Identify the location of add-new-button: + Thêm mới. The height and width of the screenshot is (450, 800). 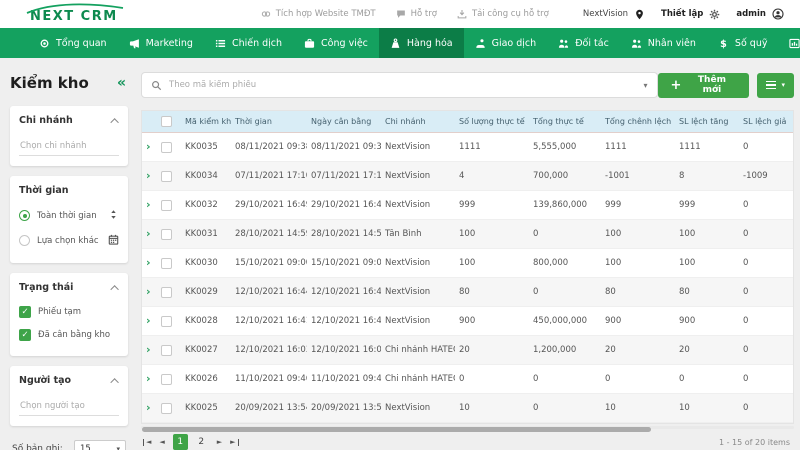
(703, 85).